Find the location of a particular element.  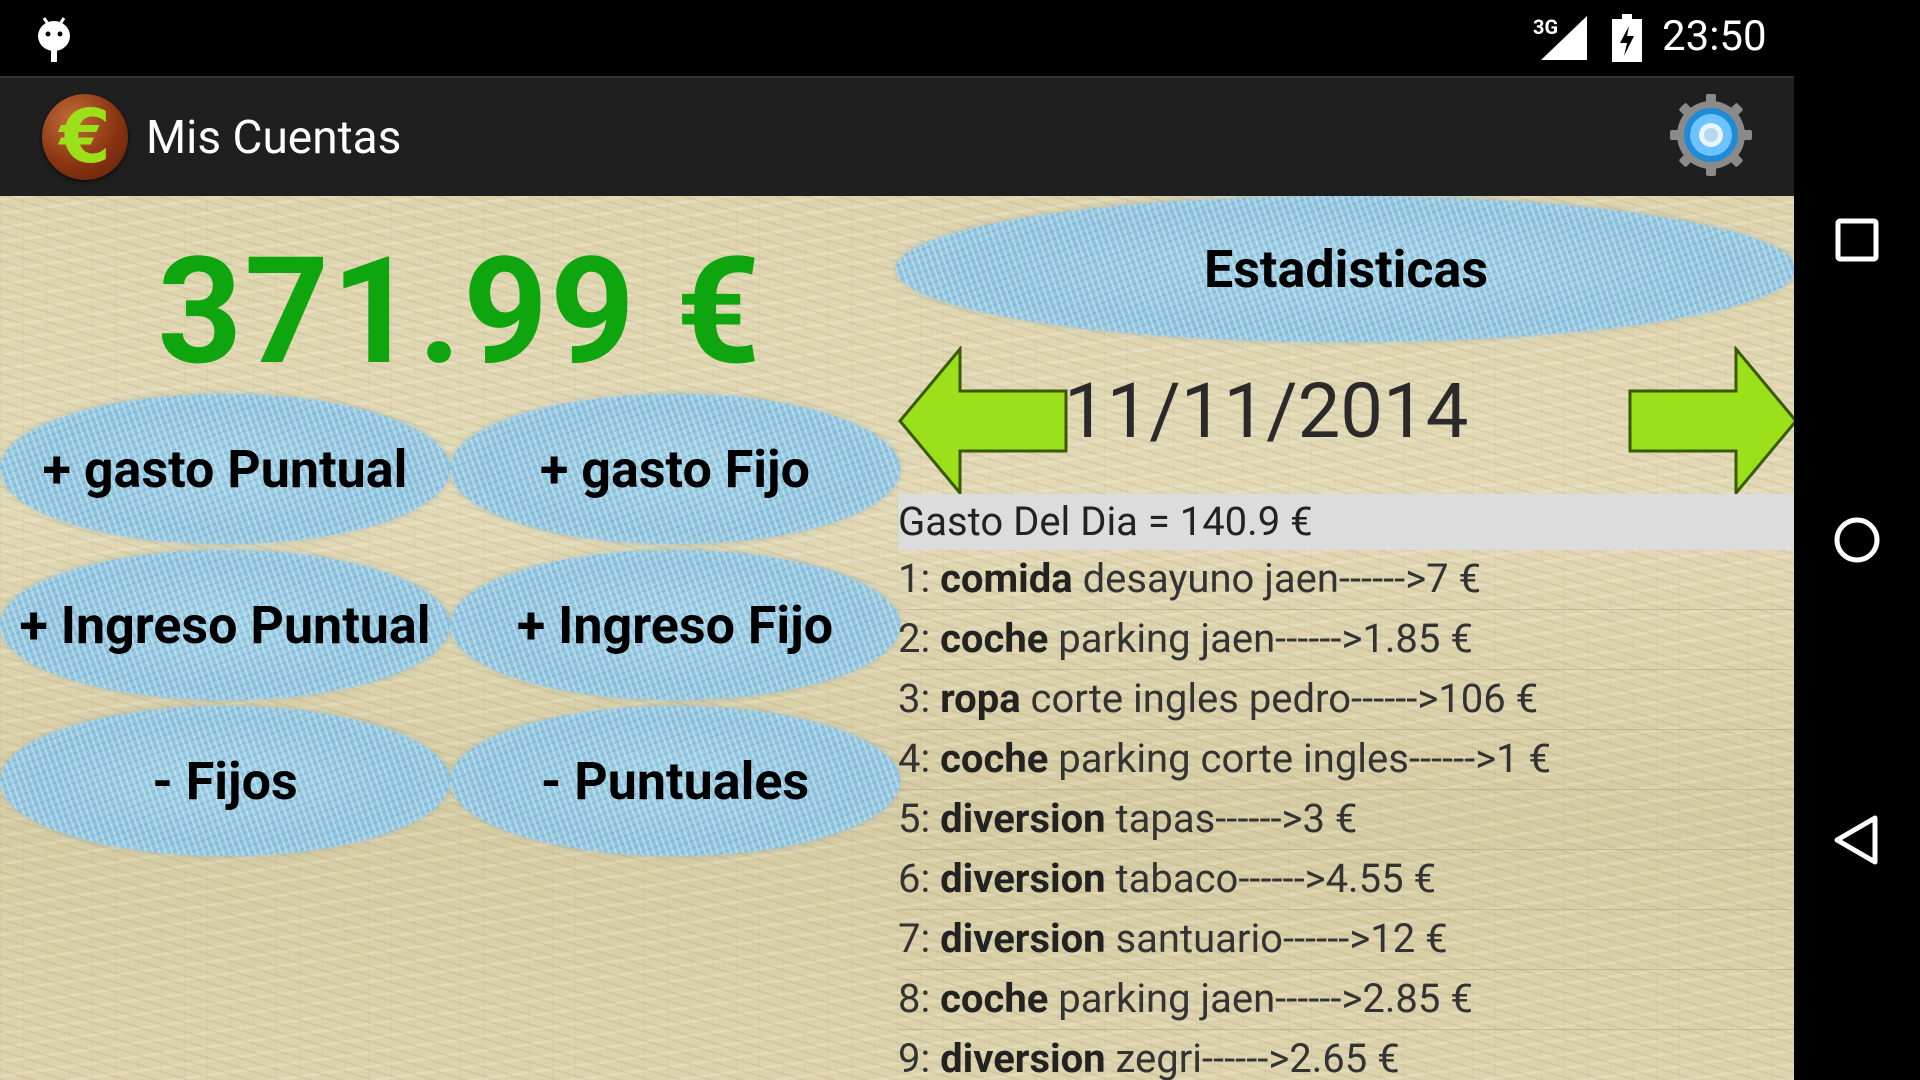

current-date: 11/11/2014 is located at coordinates (1266, 411).